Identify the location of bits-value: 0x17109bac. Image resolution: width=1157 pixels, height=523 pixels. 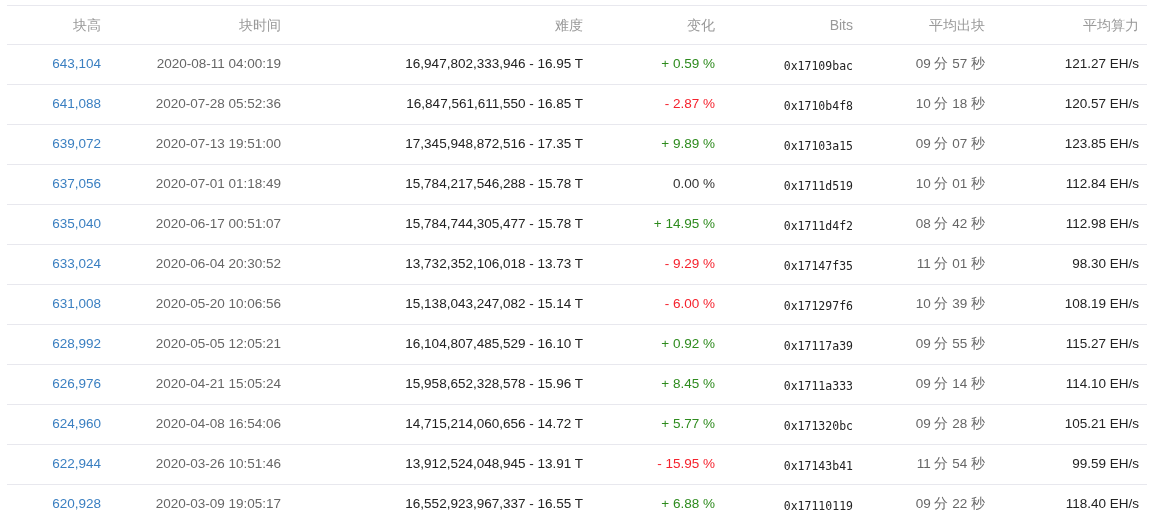
(818, 66).